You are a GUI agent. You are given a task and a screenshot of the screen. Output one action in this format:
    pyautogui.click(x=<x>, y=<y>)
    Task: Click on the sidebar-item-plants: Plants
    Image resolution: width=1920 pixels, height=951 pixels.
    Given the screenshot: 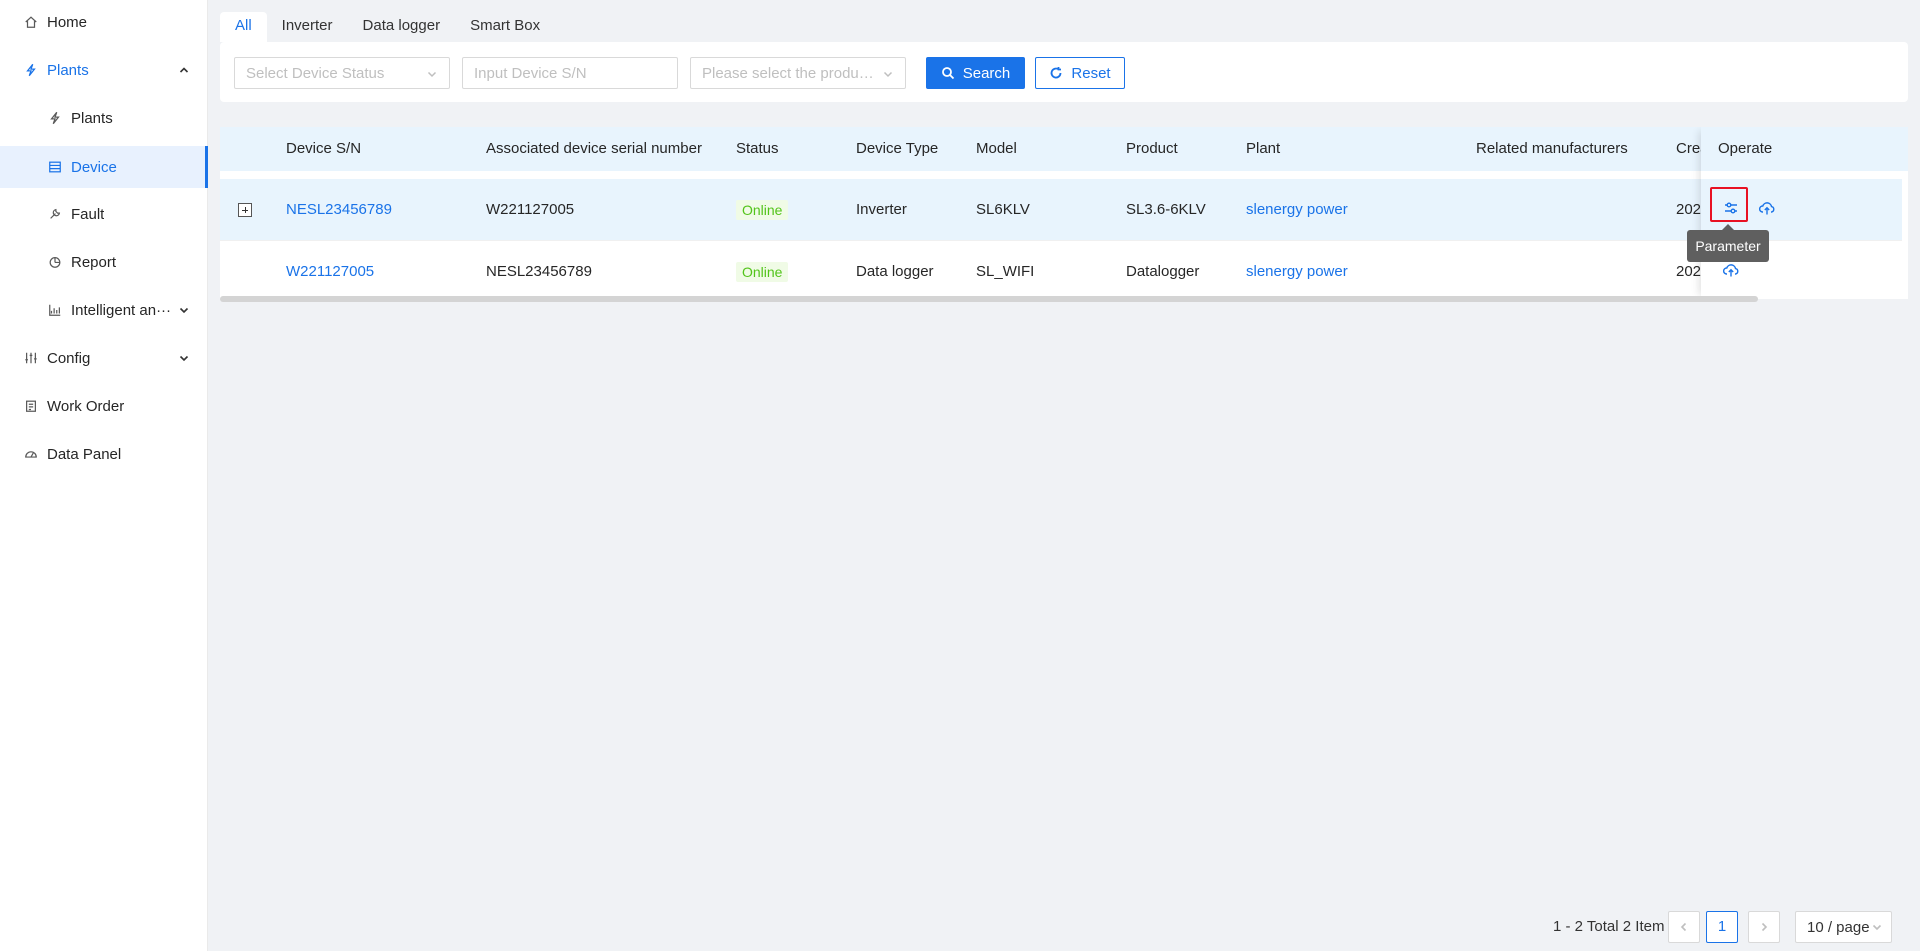 What is the action you would take?
    pyautogui.click(x=104, y=118)
    